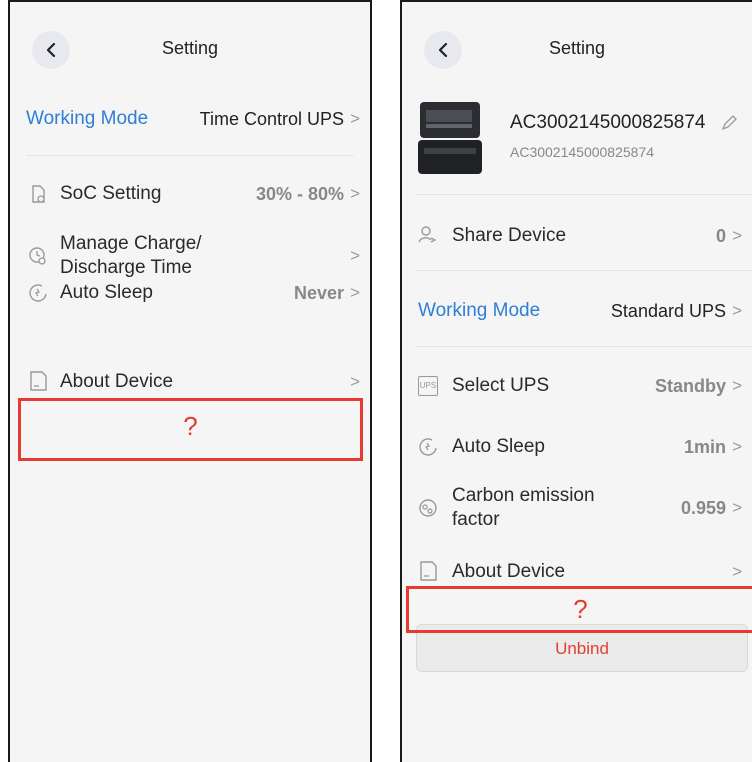 This screenshot has height=762, width=752. What do you see at coordinates (190, 293) in the screenshot?
I see `auto-sleep-row: Auto Sleep Never >` at bounding box center [190, 293].